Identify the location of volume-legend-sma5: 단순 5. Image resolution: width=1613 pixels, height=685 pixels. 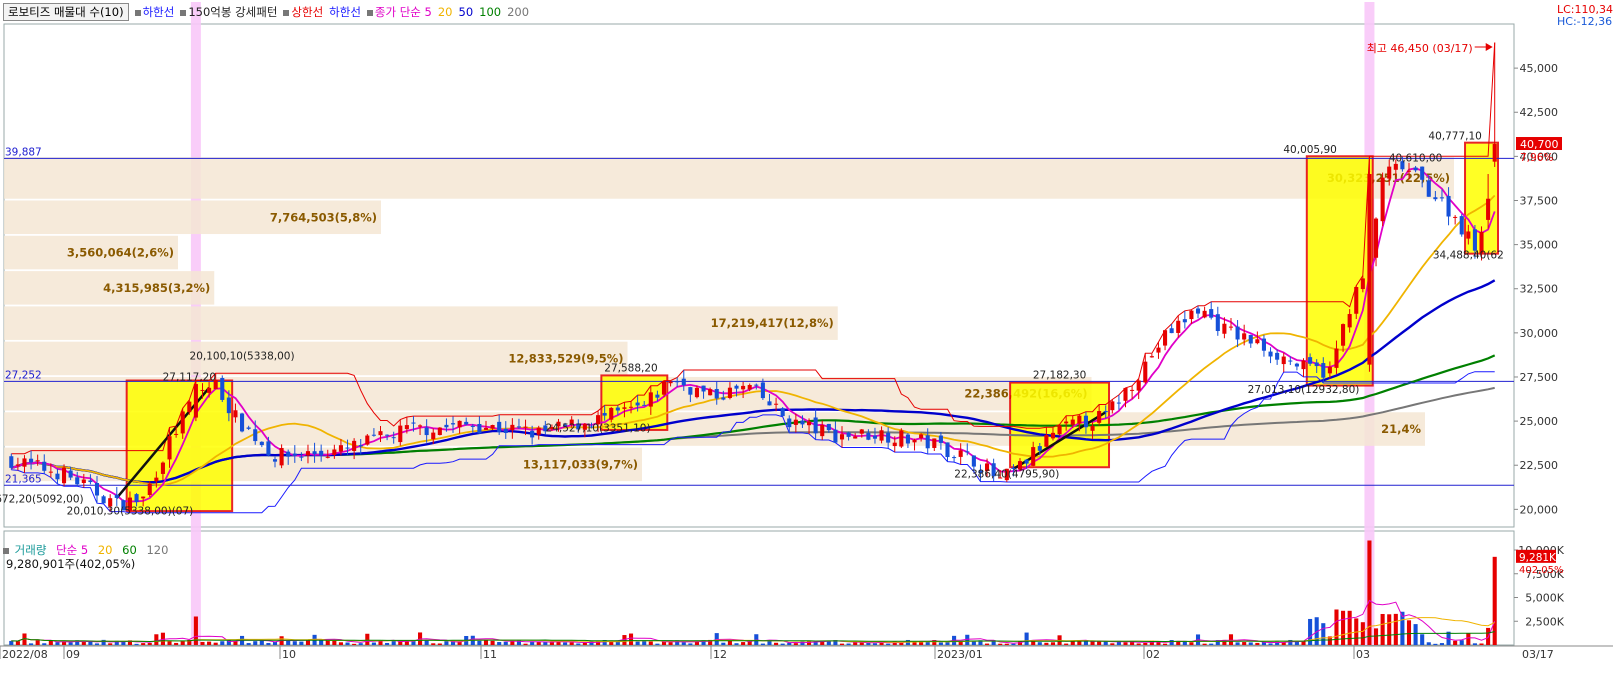
(72, 550).